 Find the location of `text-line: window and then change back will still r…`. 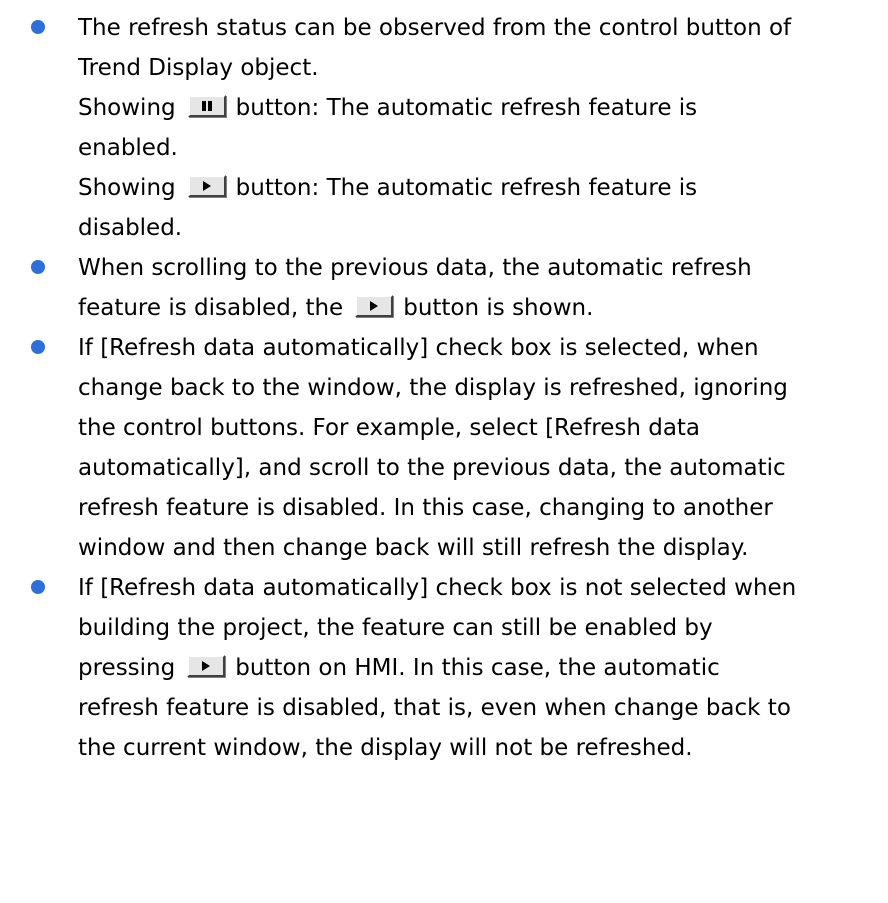

text-line: window and then change back will still r… is located at coordinates (413, 548).